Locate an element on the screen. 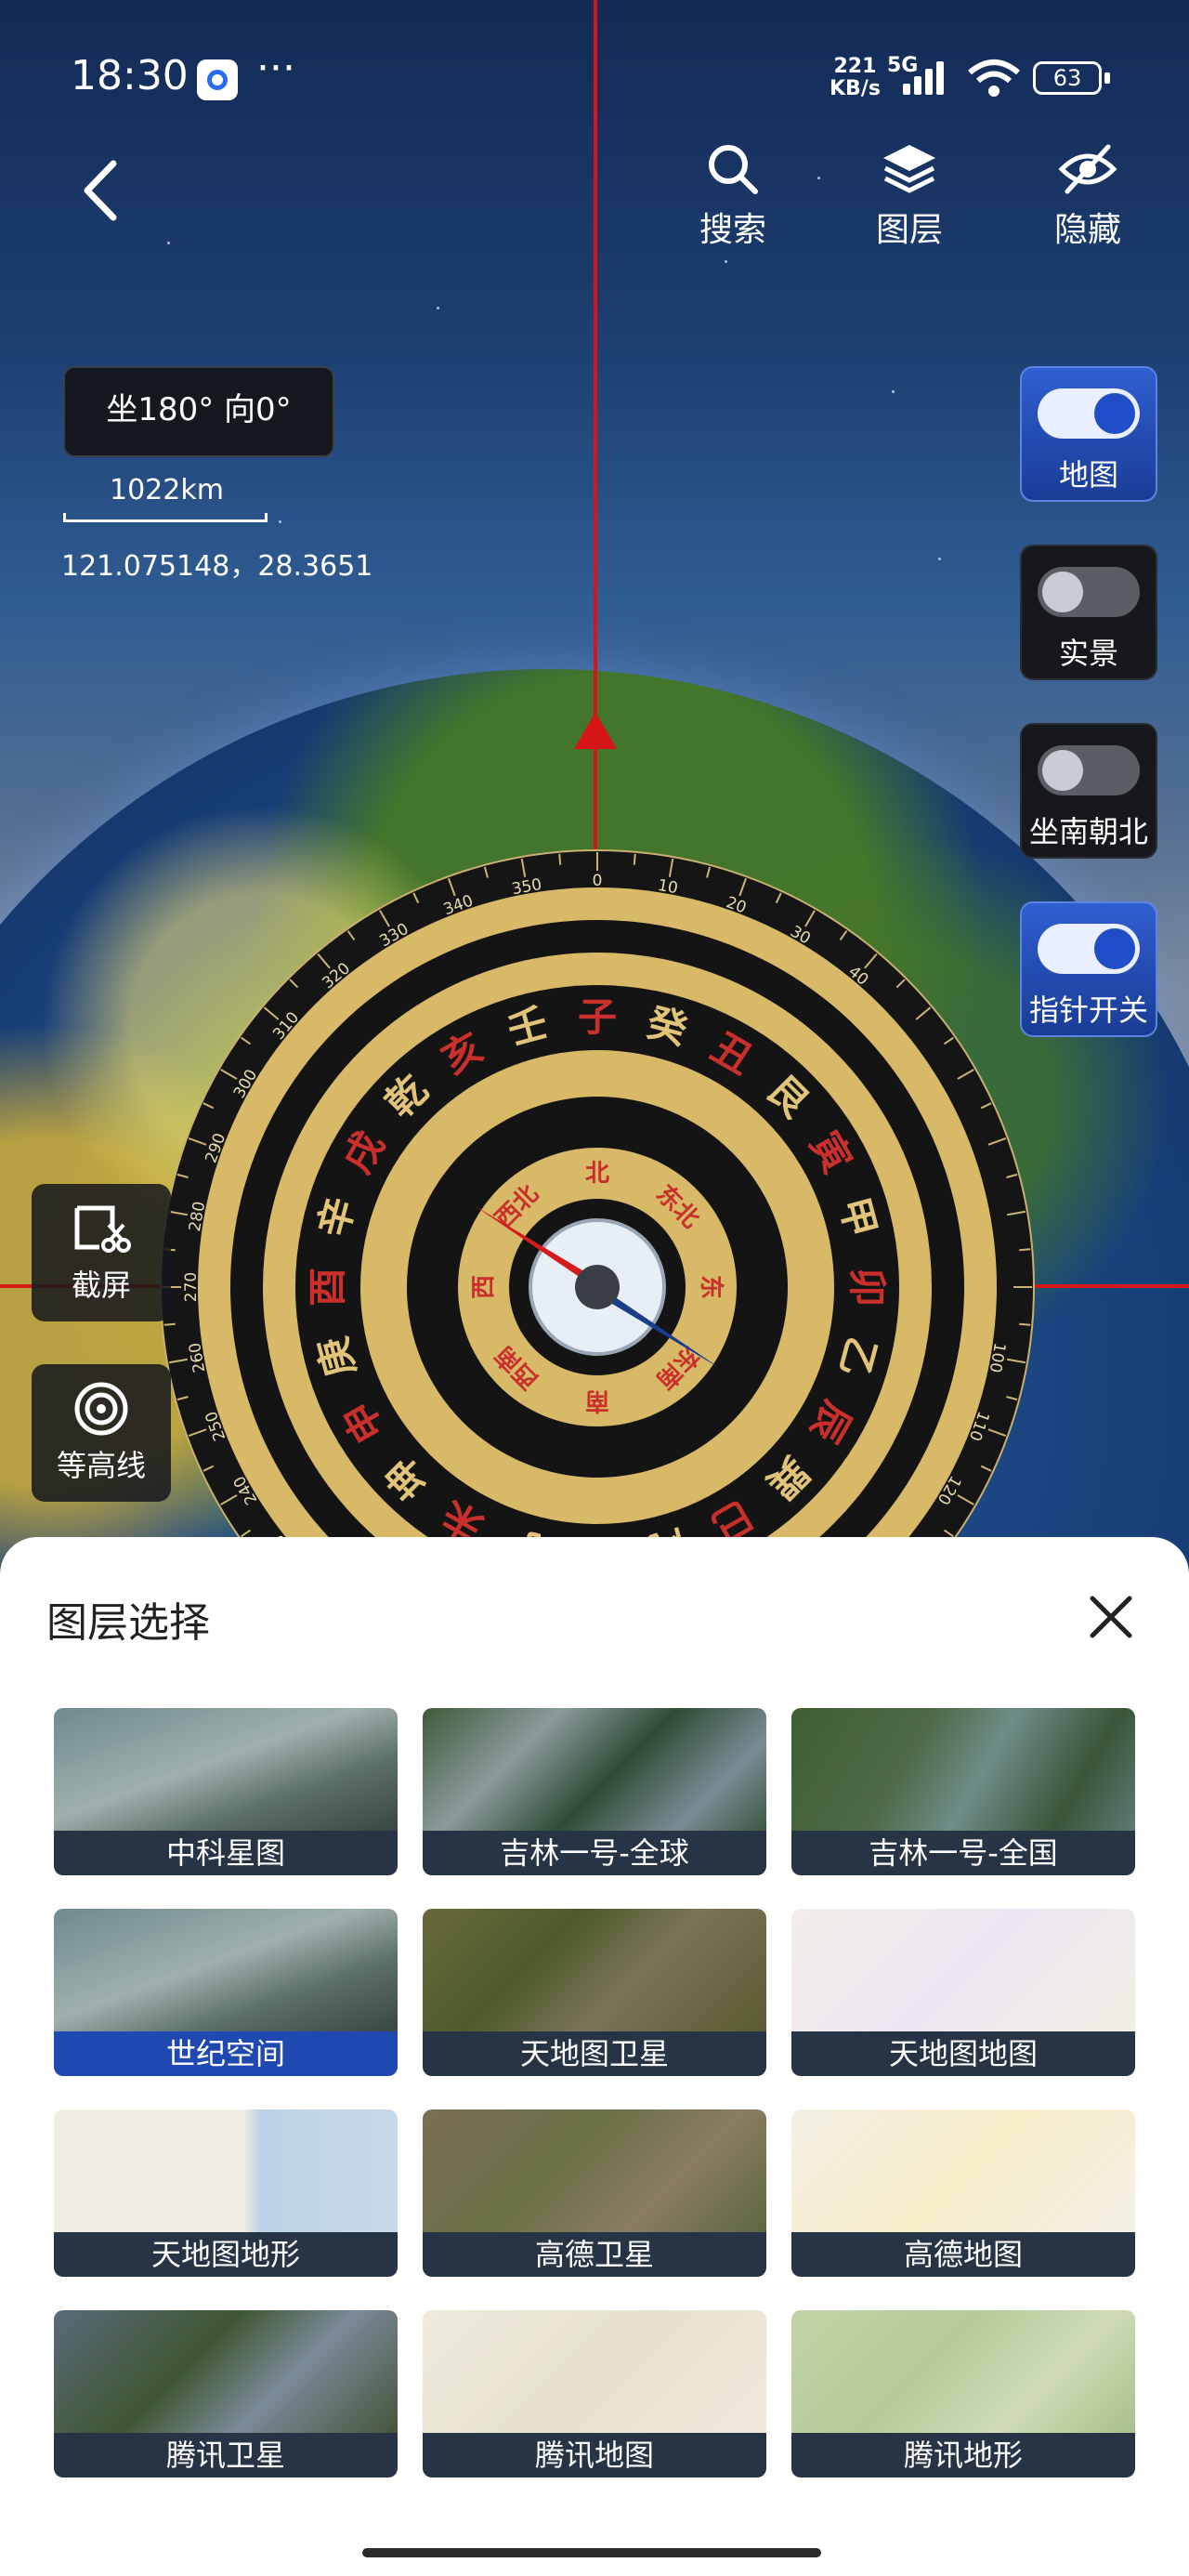 The width and height of the screenshot is (1189, 2576). layer-label: 吉林一号-全球 is located at coordinates (594, 1853).